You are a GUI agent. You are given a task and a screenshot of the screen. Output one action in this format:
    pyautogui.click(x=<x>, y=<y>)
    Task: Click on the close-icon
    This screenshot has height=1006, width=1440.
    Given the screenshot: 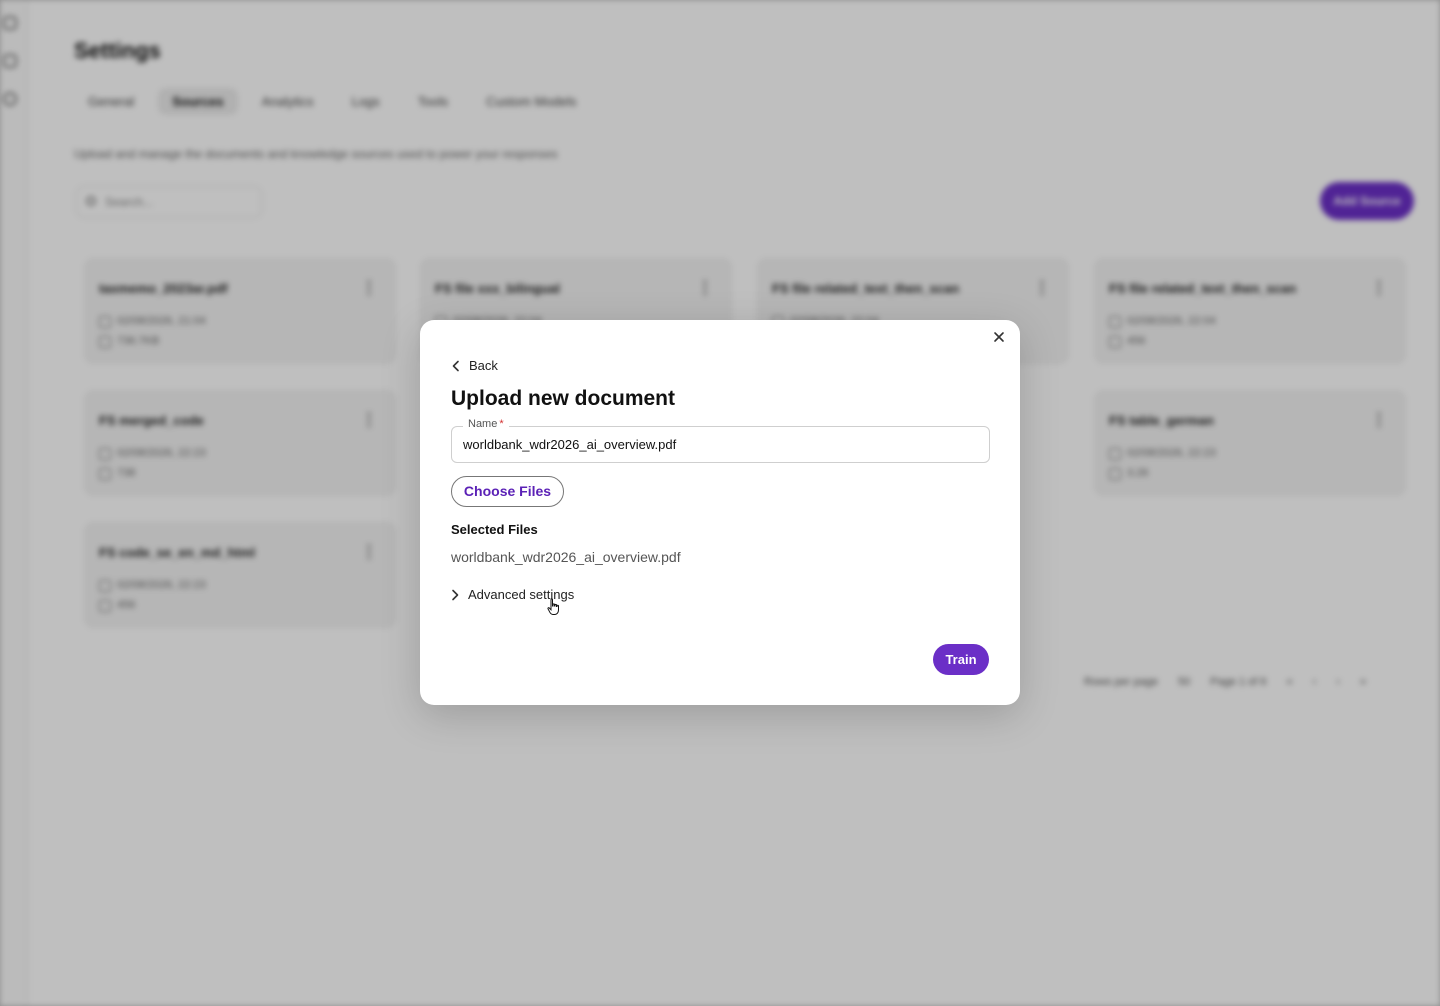 What is the action you would take?
    pyautogui.click(x=999, y=337)
    